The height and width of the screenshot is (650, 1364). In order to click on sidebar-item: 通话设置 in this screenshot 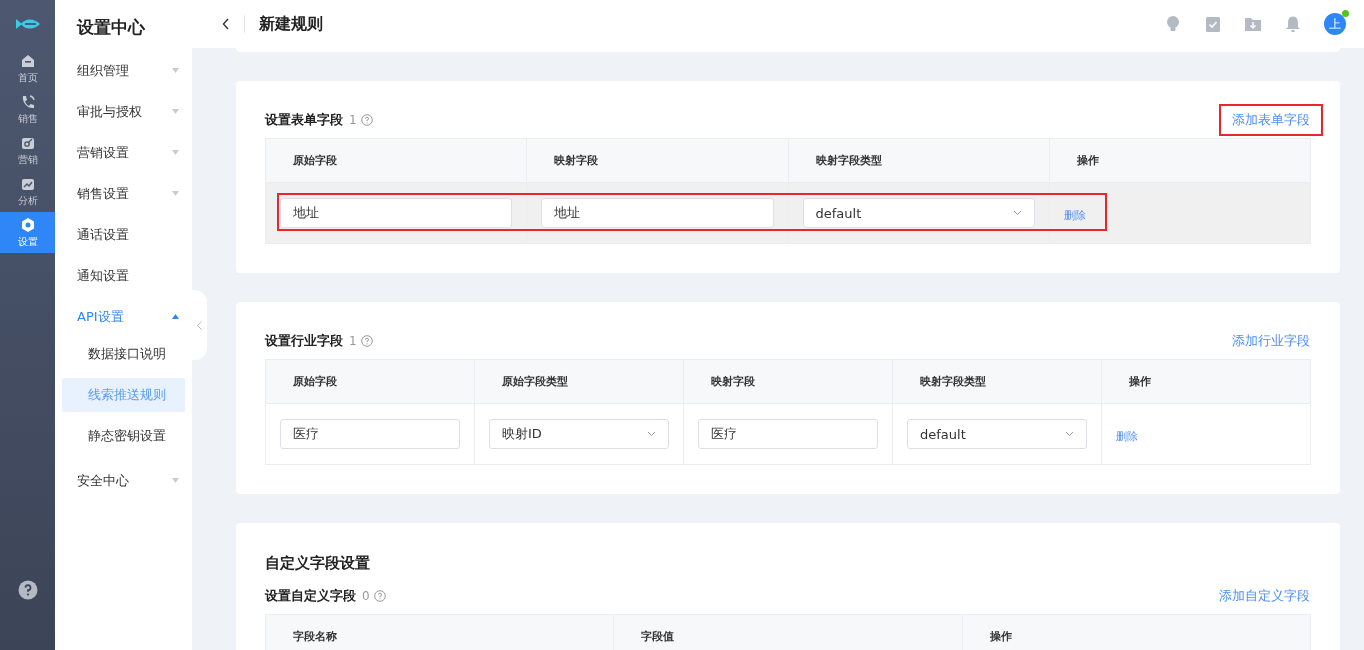, I will do `click(123, 234)`.